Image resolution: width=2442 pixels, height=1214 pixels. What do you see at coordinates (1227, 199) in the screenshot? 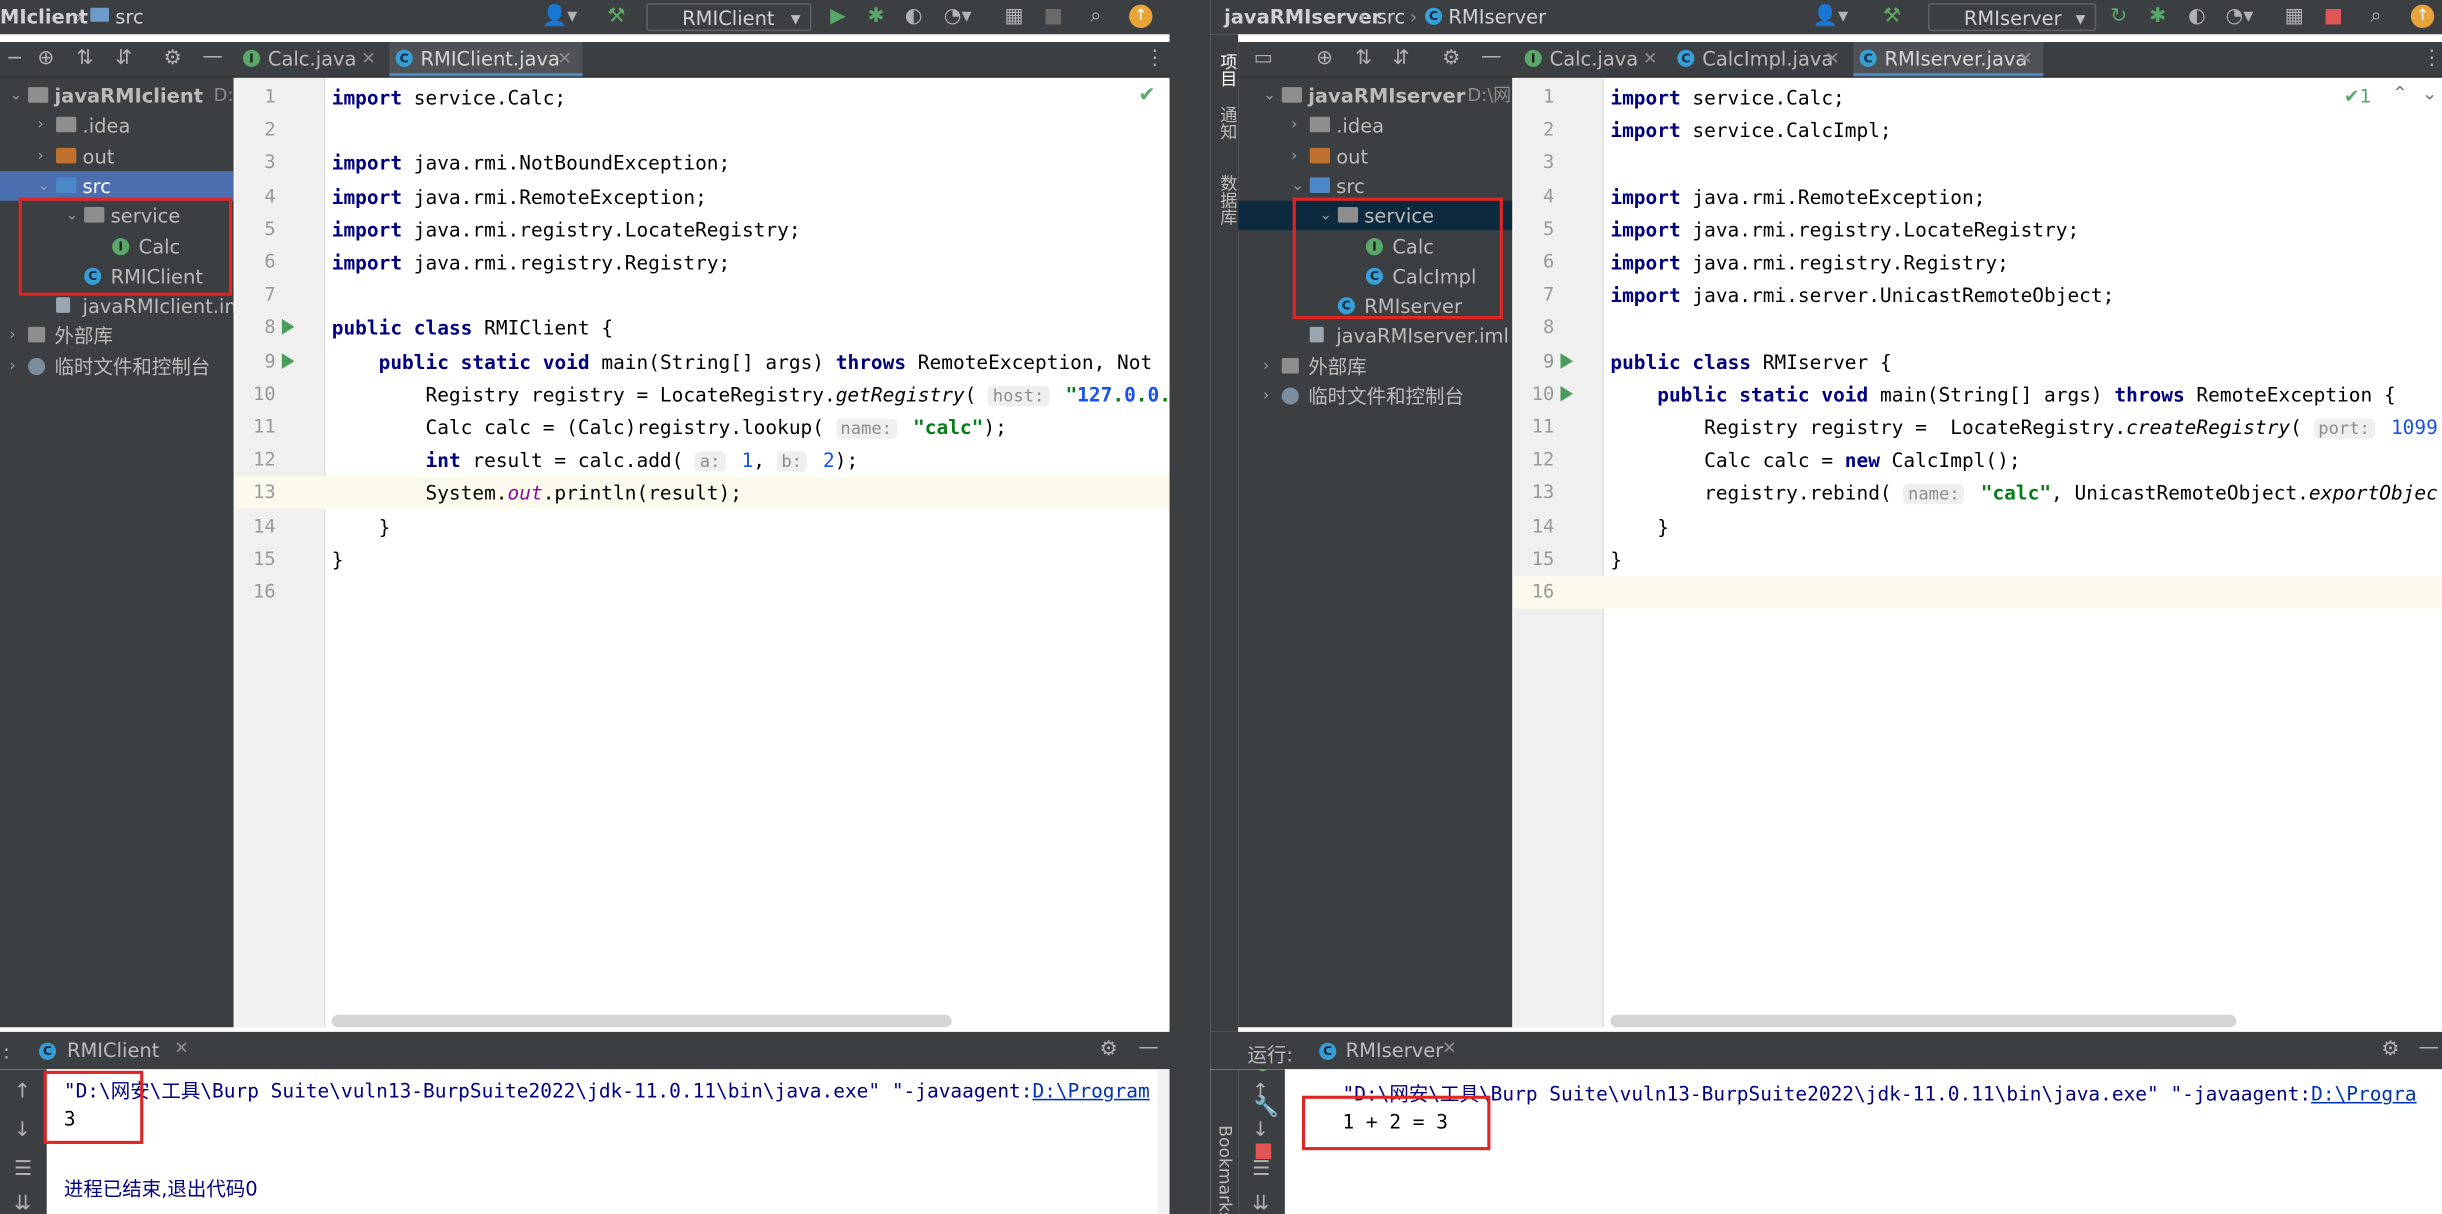
I see `sidebar-tab-database: 数据库` at bounding box center [1227, 199].